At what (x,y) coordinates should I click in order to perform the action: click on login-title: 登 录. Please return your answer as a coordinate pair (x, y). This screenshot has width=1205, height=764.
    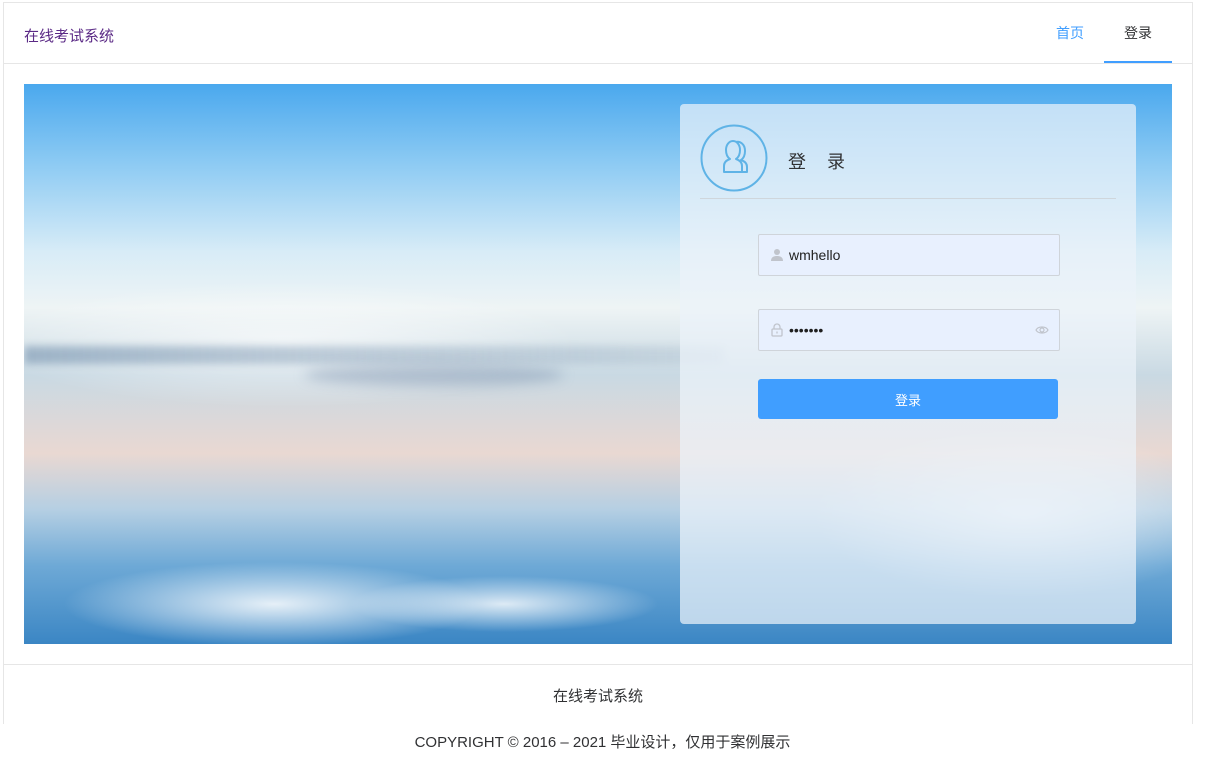
    Looking at the image, I should click on (821, 162).